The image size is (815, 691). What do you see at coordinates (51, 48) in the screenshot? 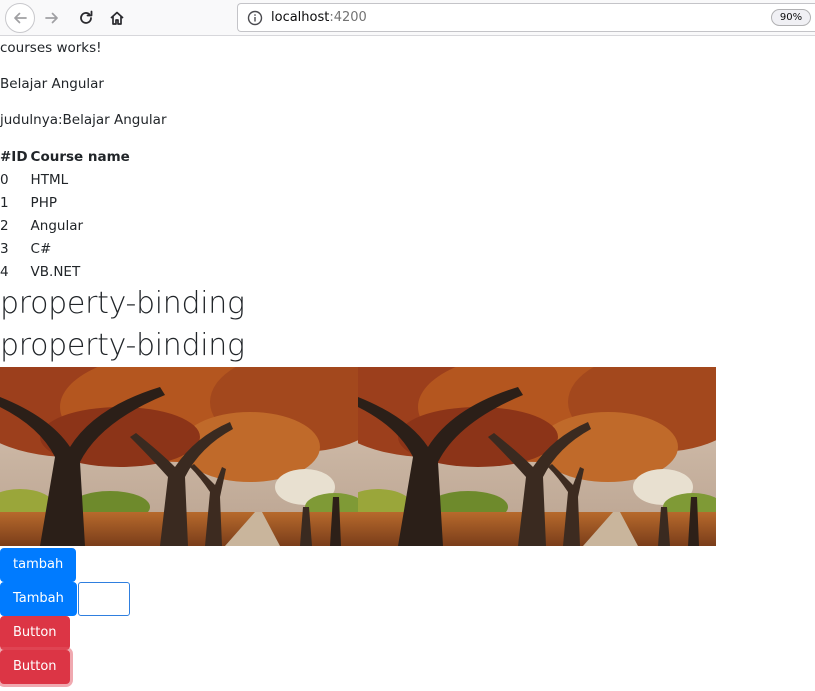
I see `courses-works-text: courses works!` at bounding box center [51, 48].